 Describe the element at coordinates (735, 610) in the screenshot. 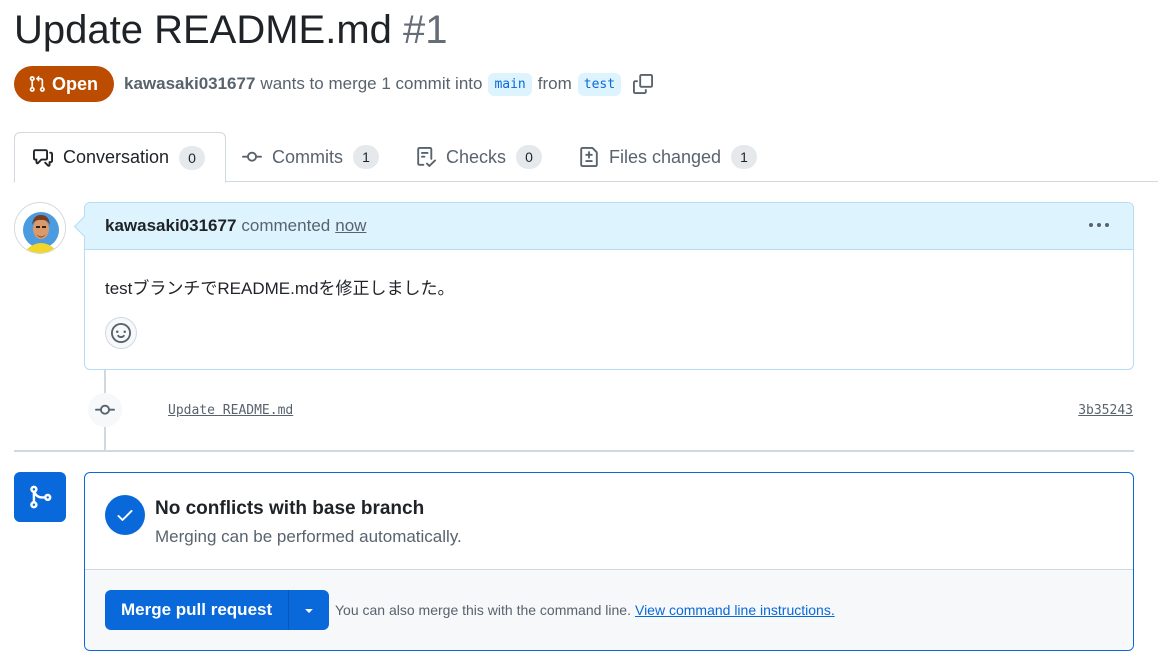

I see `command-line-instructions-link: View command line instructions.` at that location.